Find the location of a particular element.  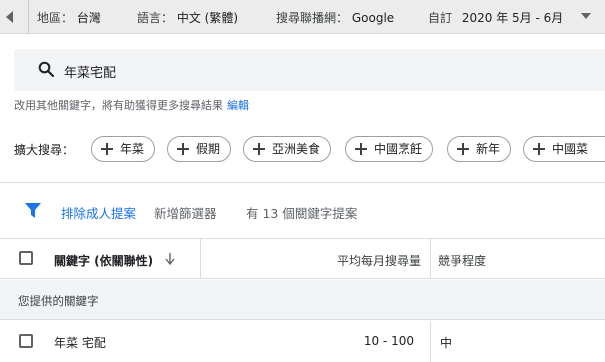

network-setting: 搜尋聯播網： Google is located at coordinates (335, 17).